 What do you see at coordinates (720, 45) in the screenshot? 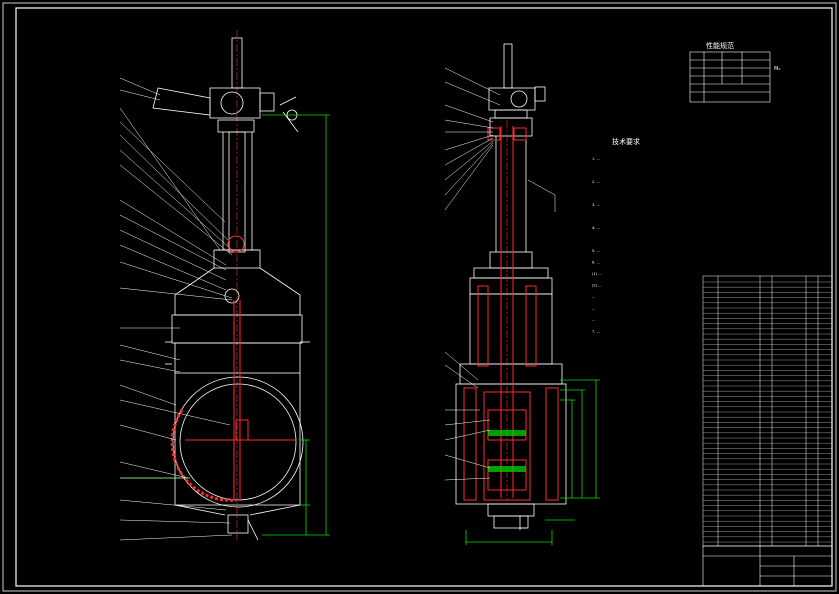
I see `performance-table-title: 性能规范` at bounding box center [720, 45].